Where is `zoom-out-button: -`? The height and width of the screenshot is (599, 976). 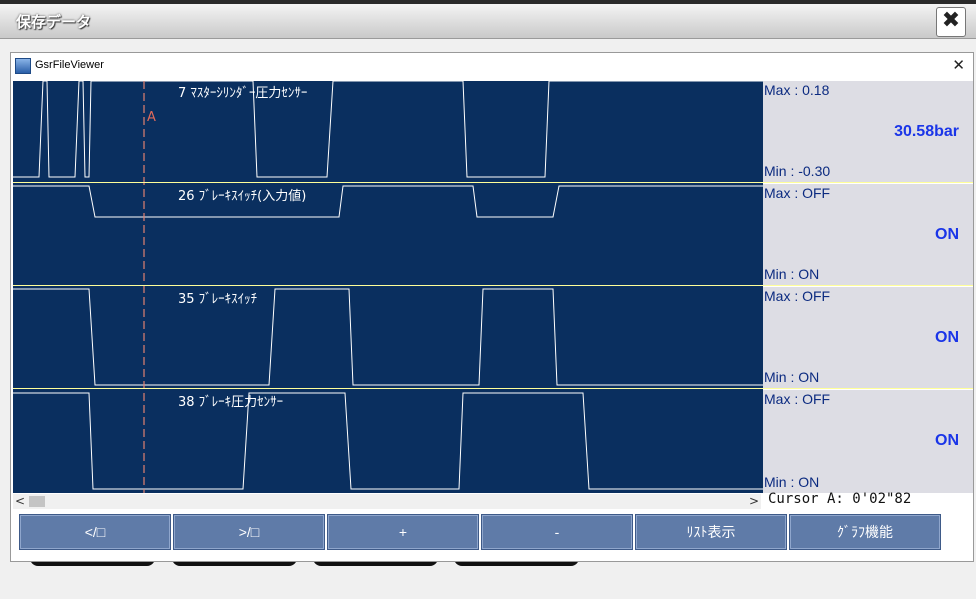 zoom-out-button: - is located at coordinates (557, 532).